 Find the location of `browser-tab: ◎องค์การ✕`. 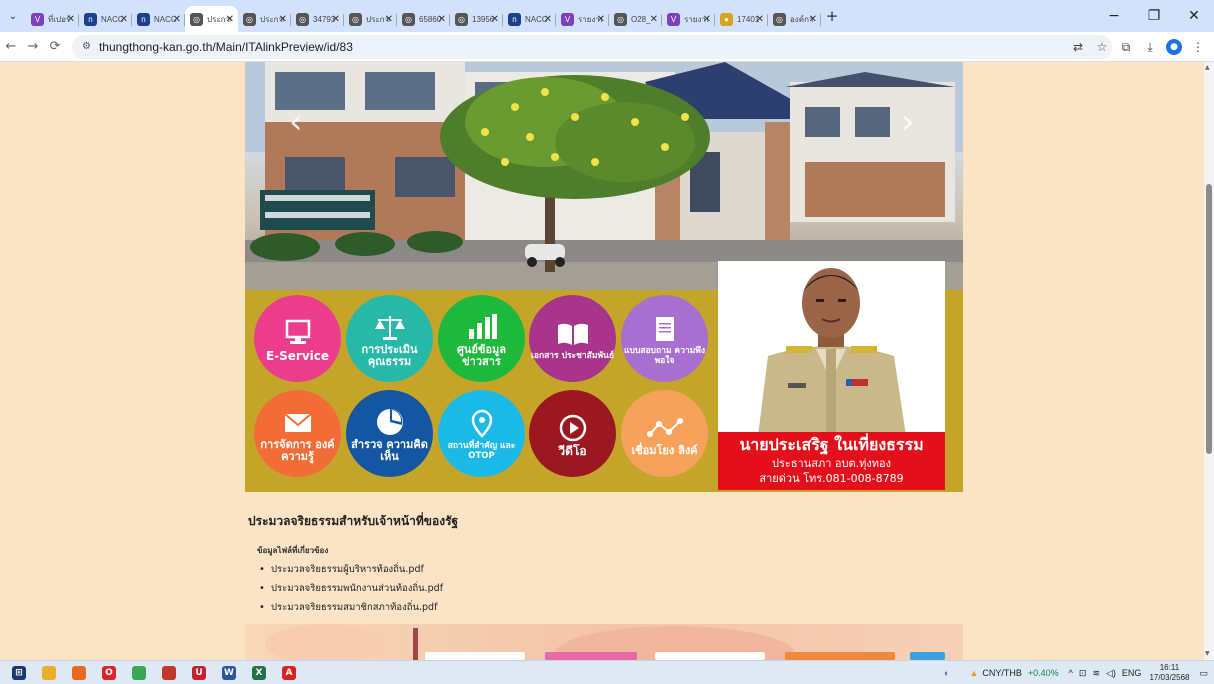

browser-tab: ◎องค์การ✕ is located at coordinates (794, 19).